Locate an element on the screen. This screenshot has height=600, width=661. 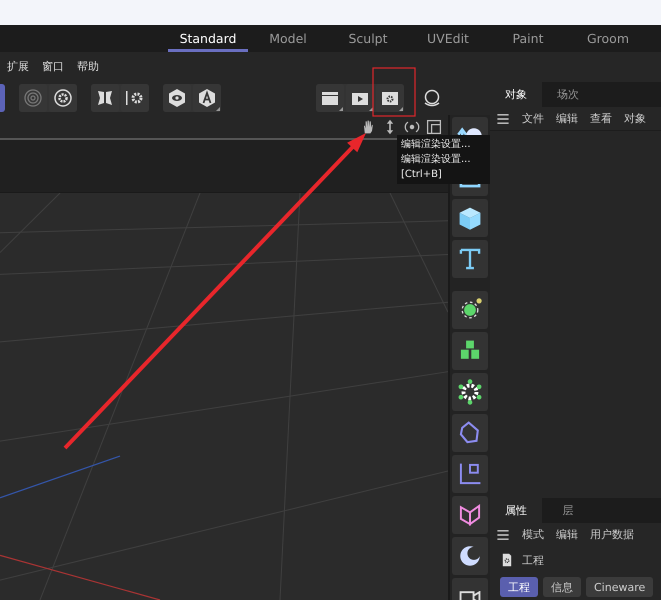
tooltip-text: [Ctrl+B] is located at coordinates (421, 175).